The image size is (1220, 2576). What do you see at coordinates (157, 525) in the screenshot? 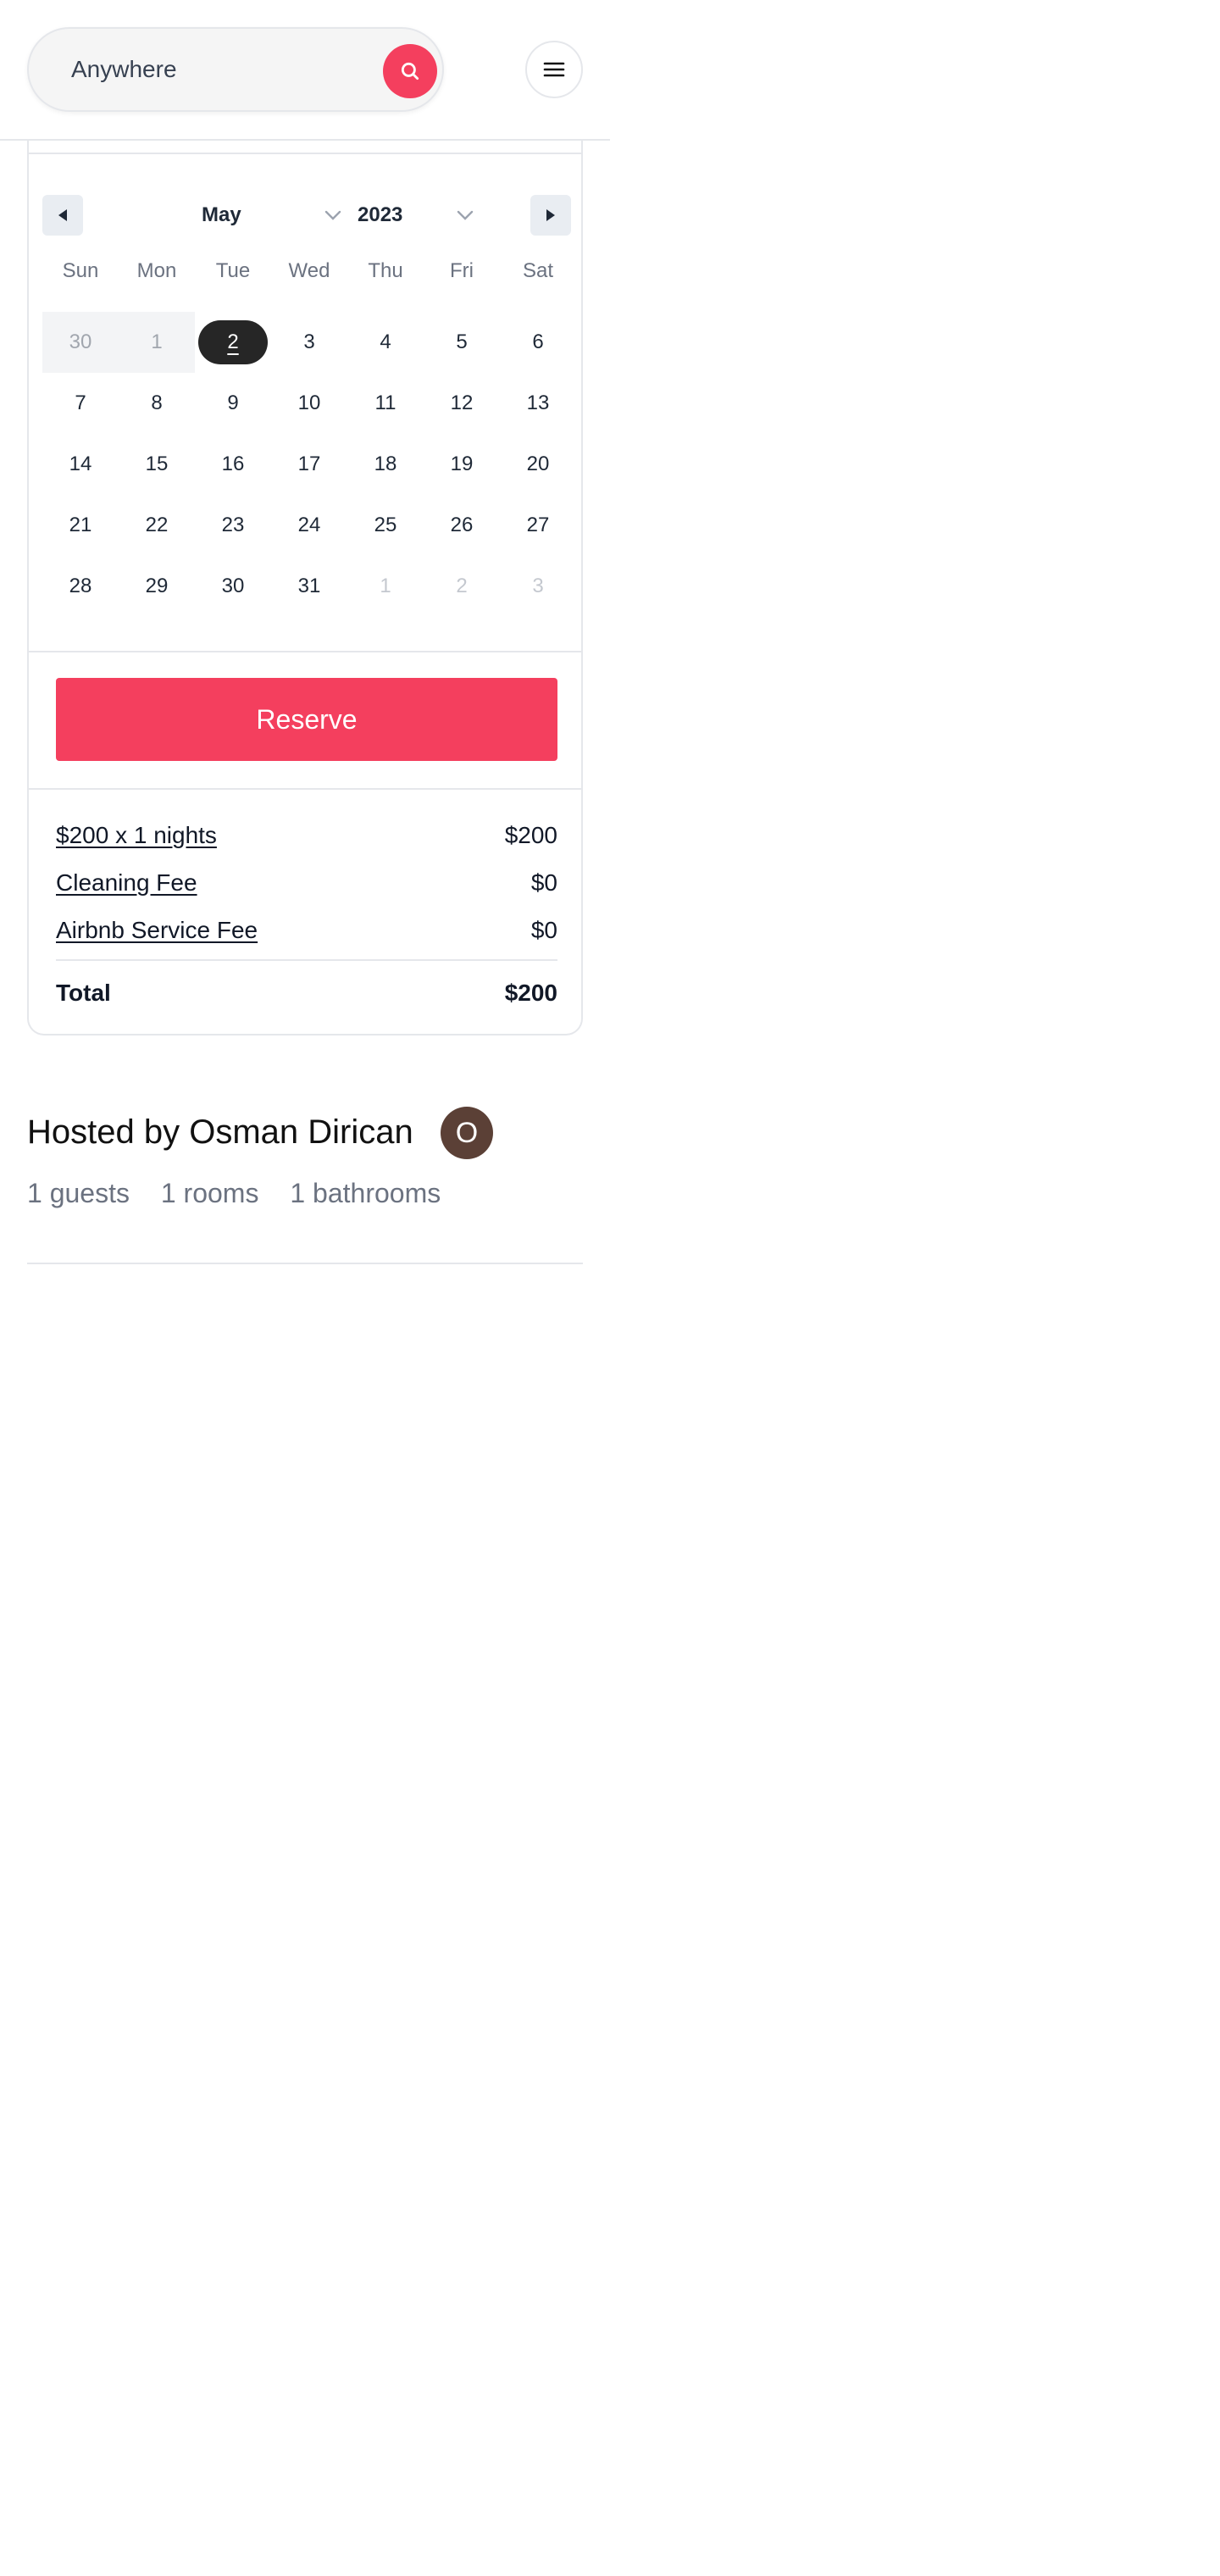
I see `calendar-day: 22` at bounding box center [157, 525].